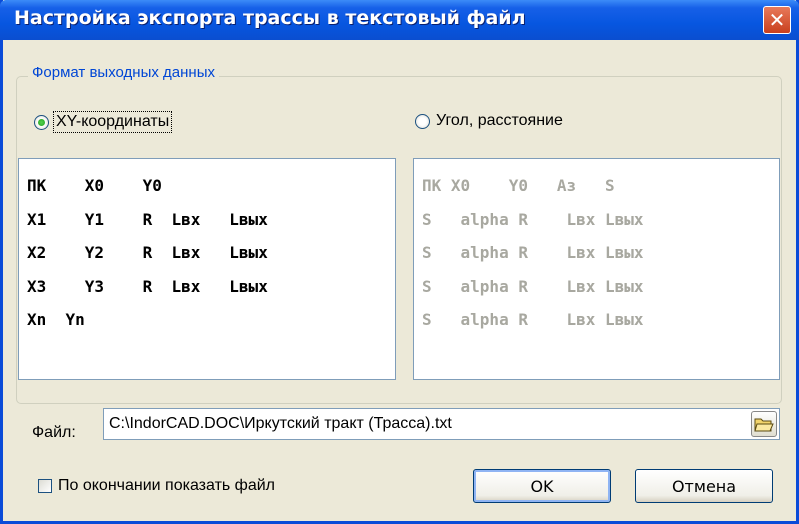 Image resolution: width=799 pixels, height=524 pixels. What do you see at coordinates (542, 486) in the screenshot?
I see `ok-button: OK` at bounding box center [542, 486].